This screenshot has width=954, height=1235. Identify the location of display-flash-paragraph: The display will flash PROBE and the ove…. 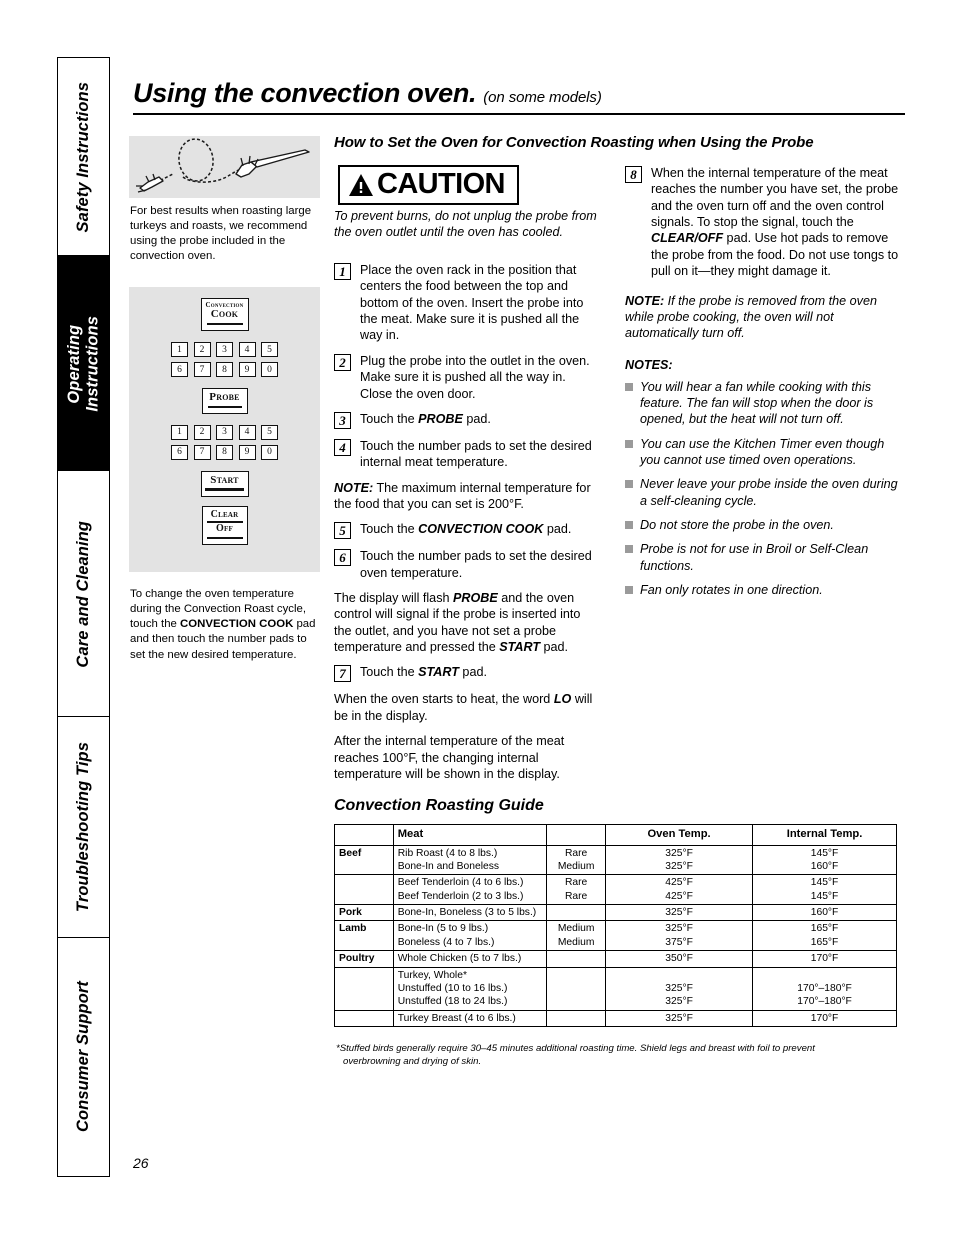
(466, 622).